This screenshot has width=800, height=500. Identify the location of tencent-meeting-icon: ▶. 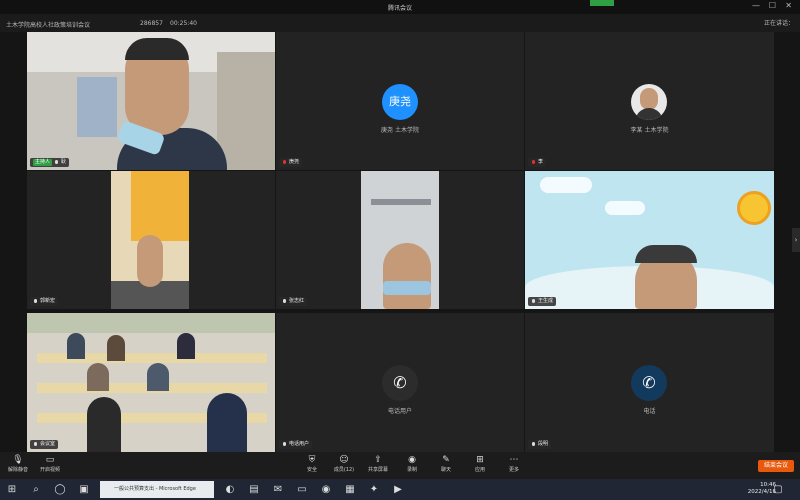
(398, 489).